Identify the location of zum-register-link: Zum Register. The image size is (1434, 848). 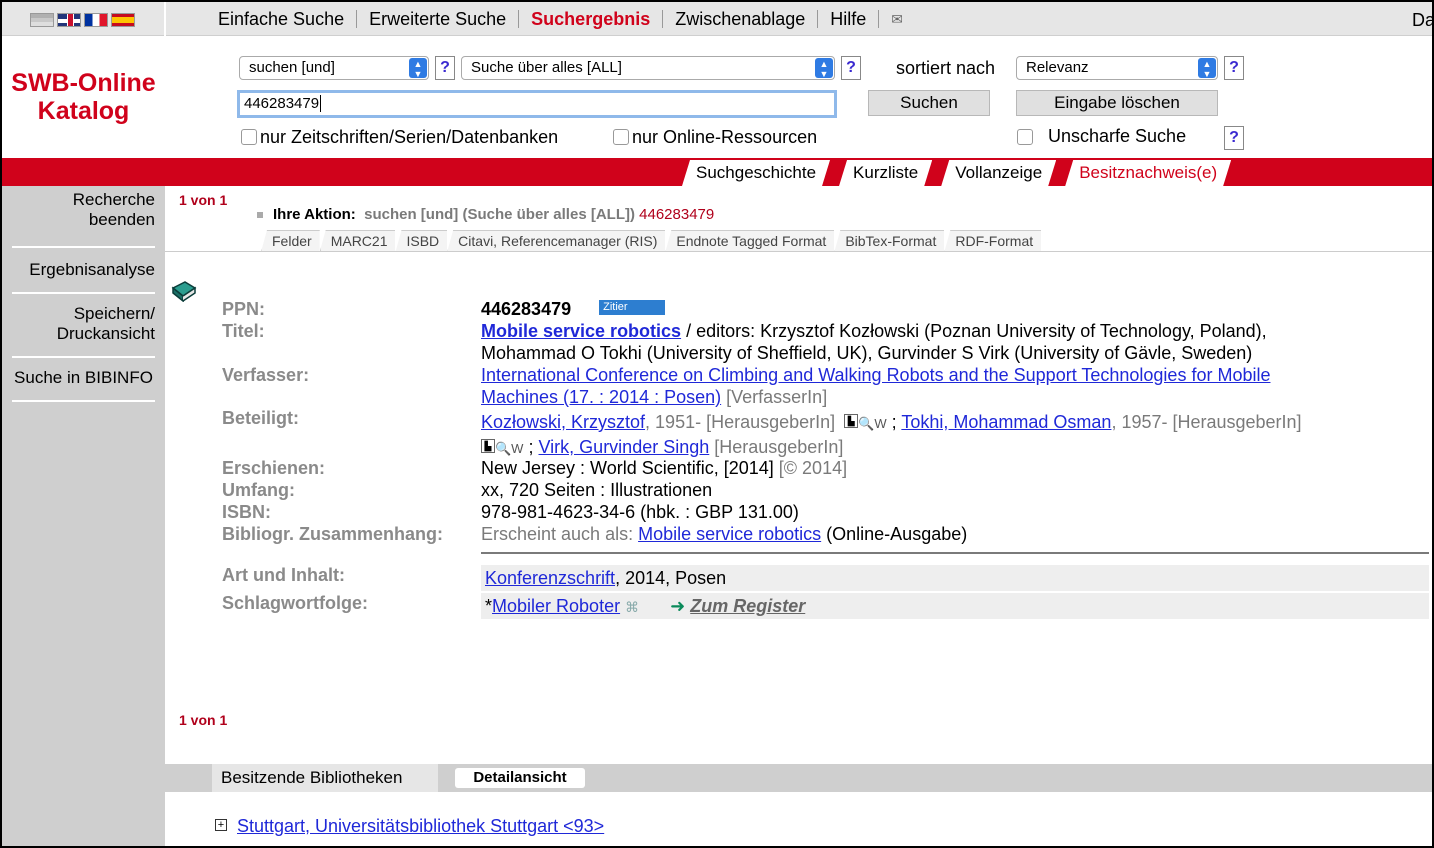
(747, 606).